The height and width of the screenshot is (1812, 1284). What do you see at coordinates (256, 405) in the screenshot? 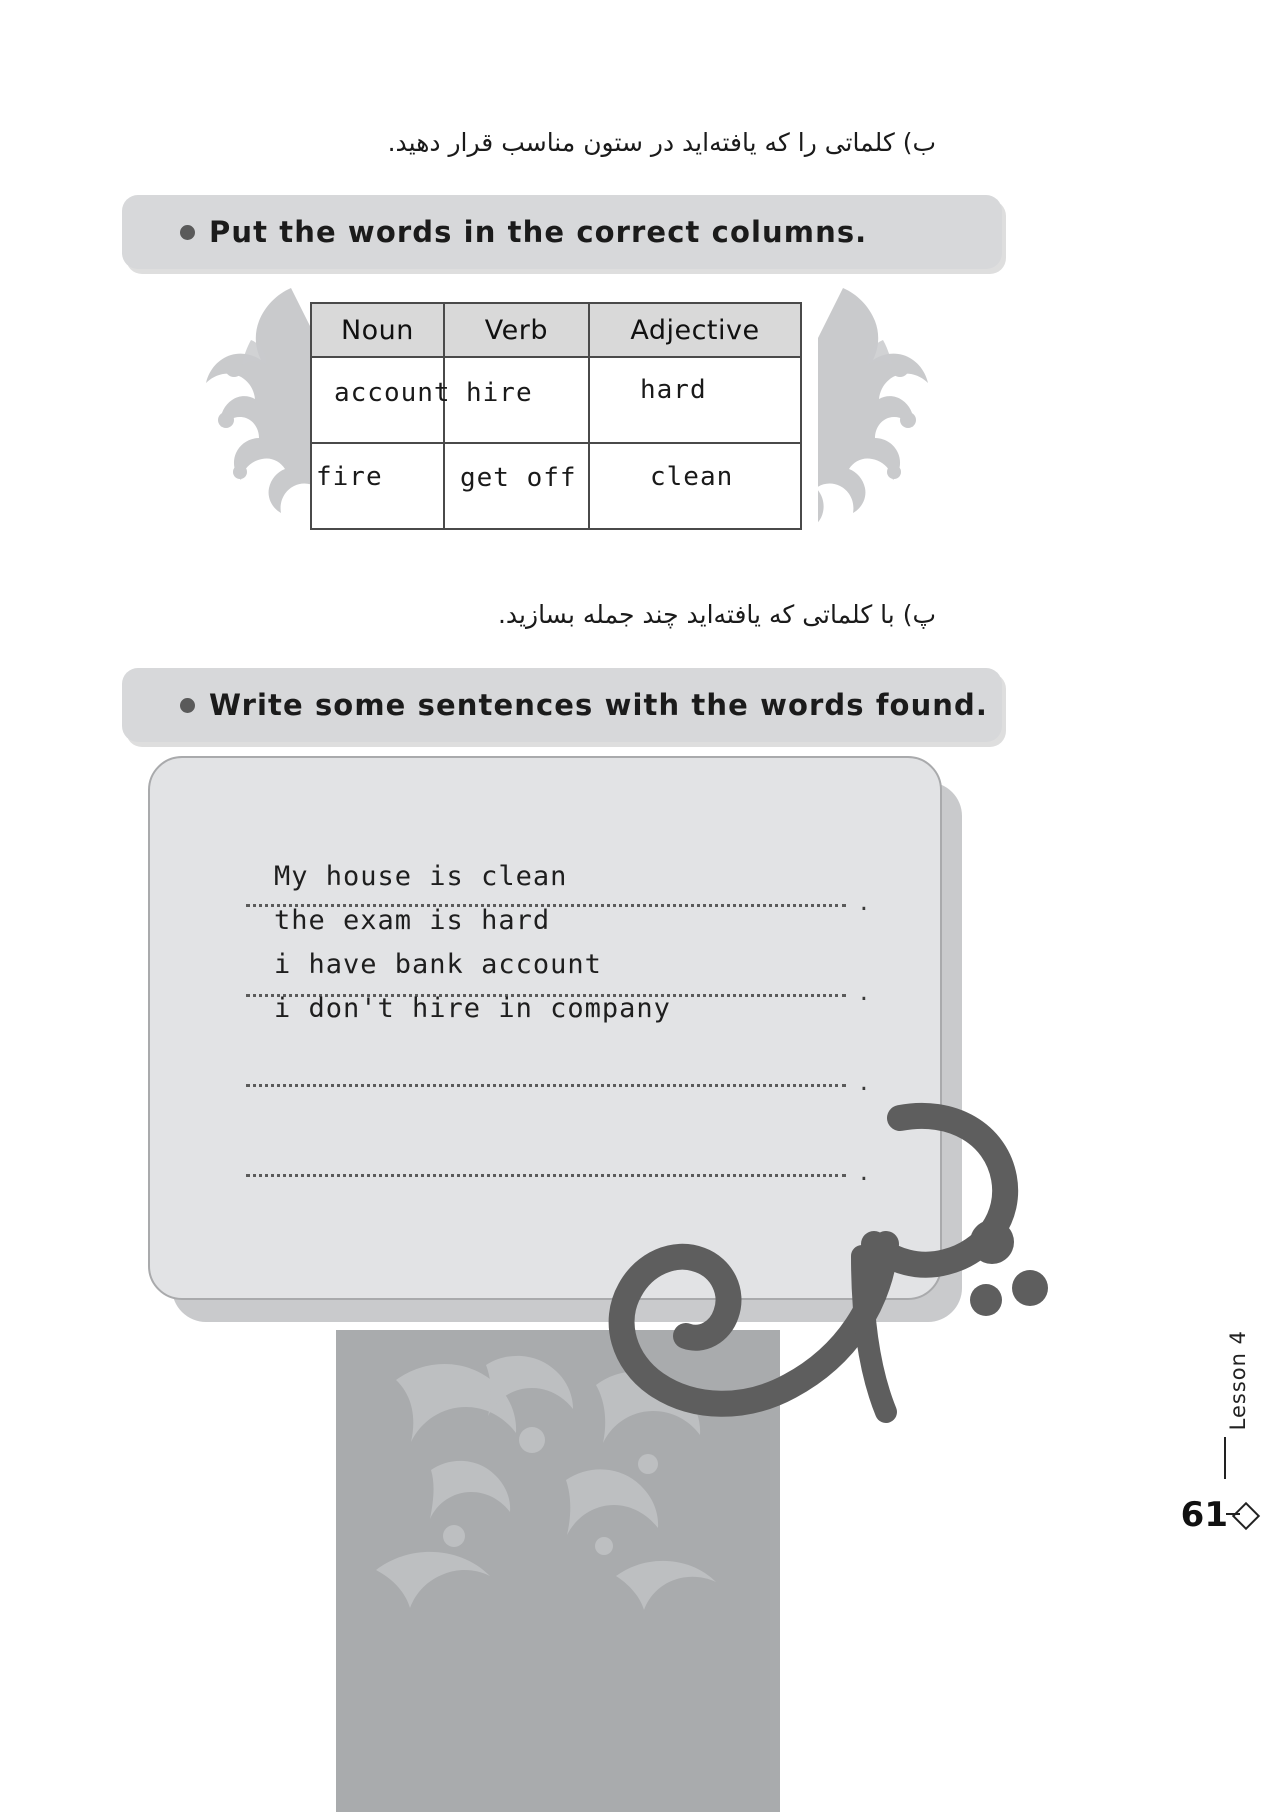
I see `ornament-left-icon` at bounding box center [256, 405].